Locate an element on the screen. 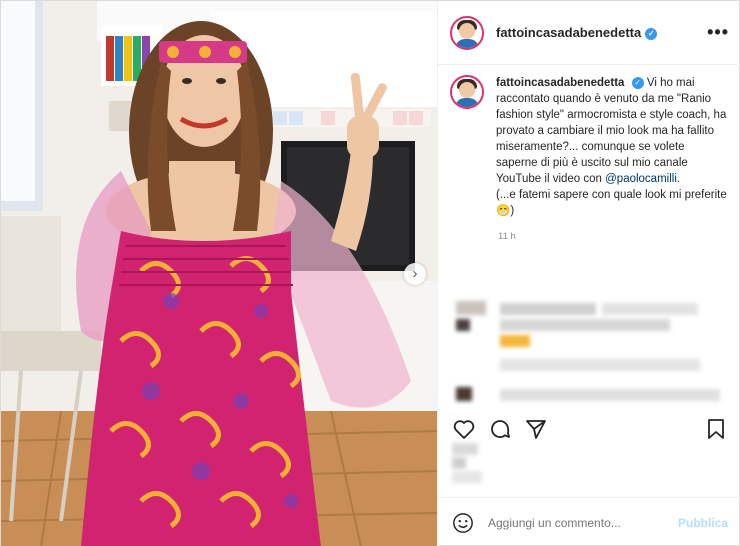  smiley-icon is located at coordinates (463, 523).